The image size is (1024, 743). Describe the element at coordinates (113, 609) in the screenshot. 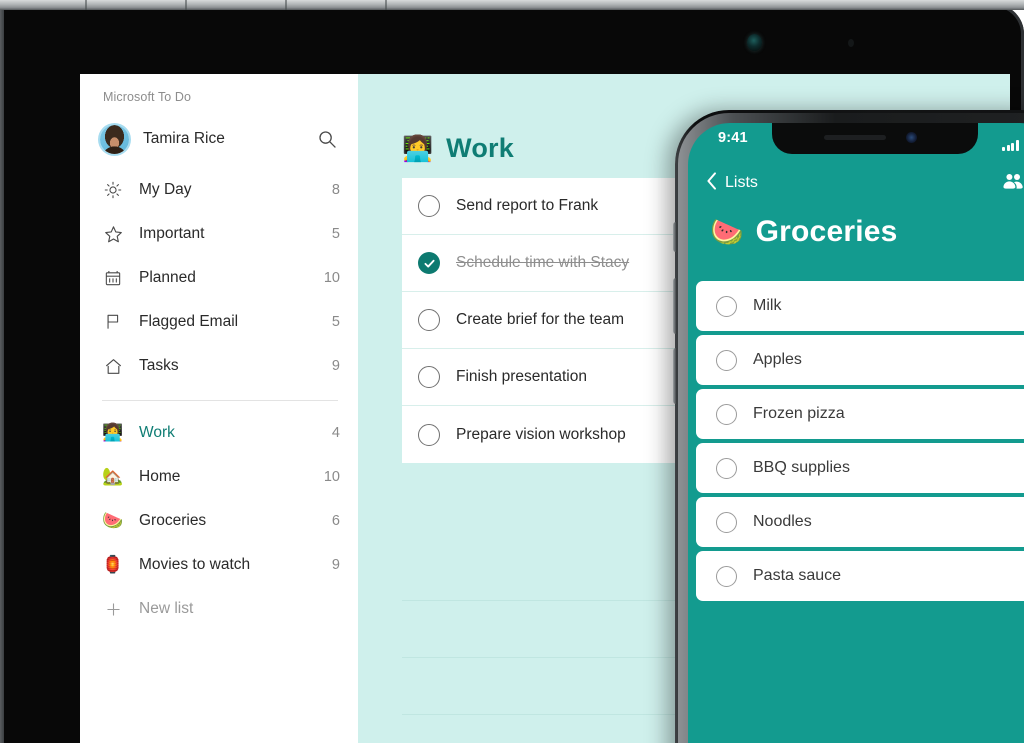

I see `plus-icon` at that location.